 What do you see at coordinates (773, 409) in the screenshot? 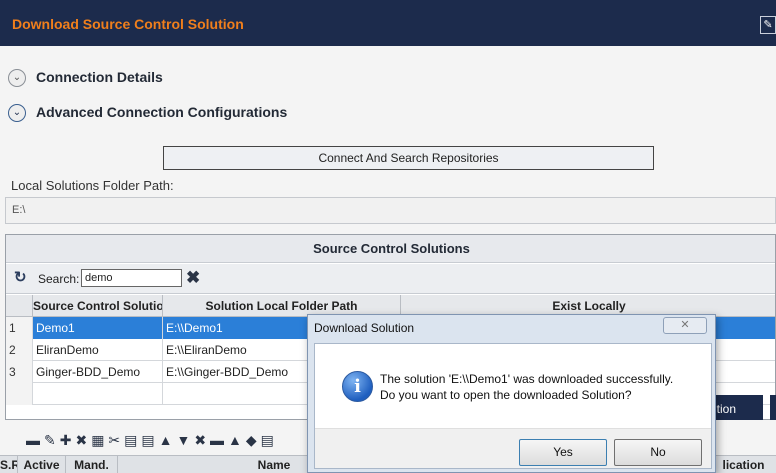
I see `close-button` at bounding box center [773, 409].